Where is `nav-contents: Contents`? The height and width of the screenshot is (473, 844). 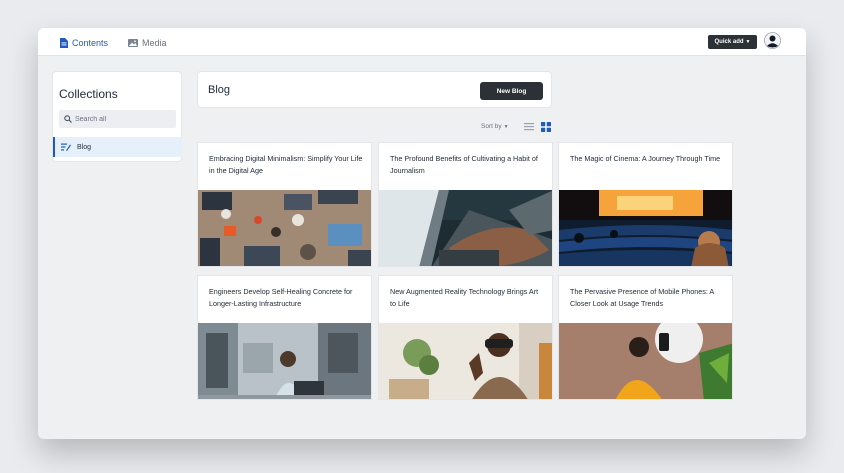
nav-contents: Contents is located at coordinates (84, 42).